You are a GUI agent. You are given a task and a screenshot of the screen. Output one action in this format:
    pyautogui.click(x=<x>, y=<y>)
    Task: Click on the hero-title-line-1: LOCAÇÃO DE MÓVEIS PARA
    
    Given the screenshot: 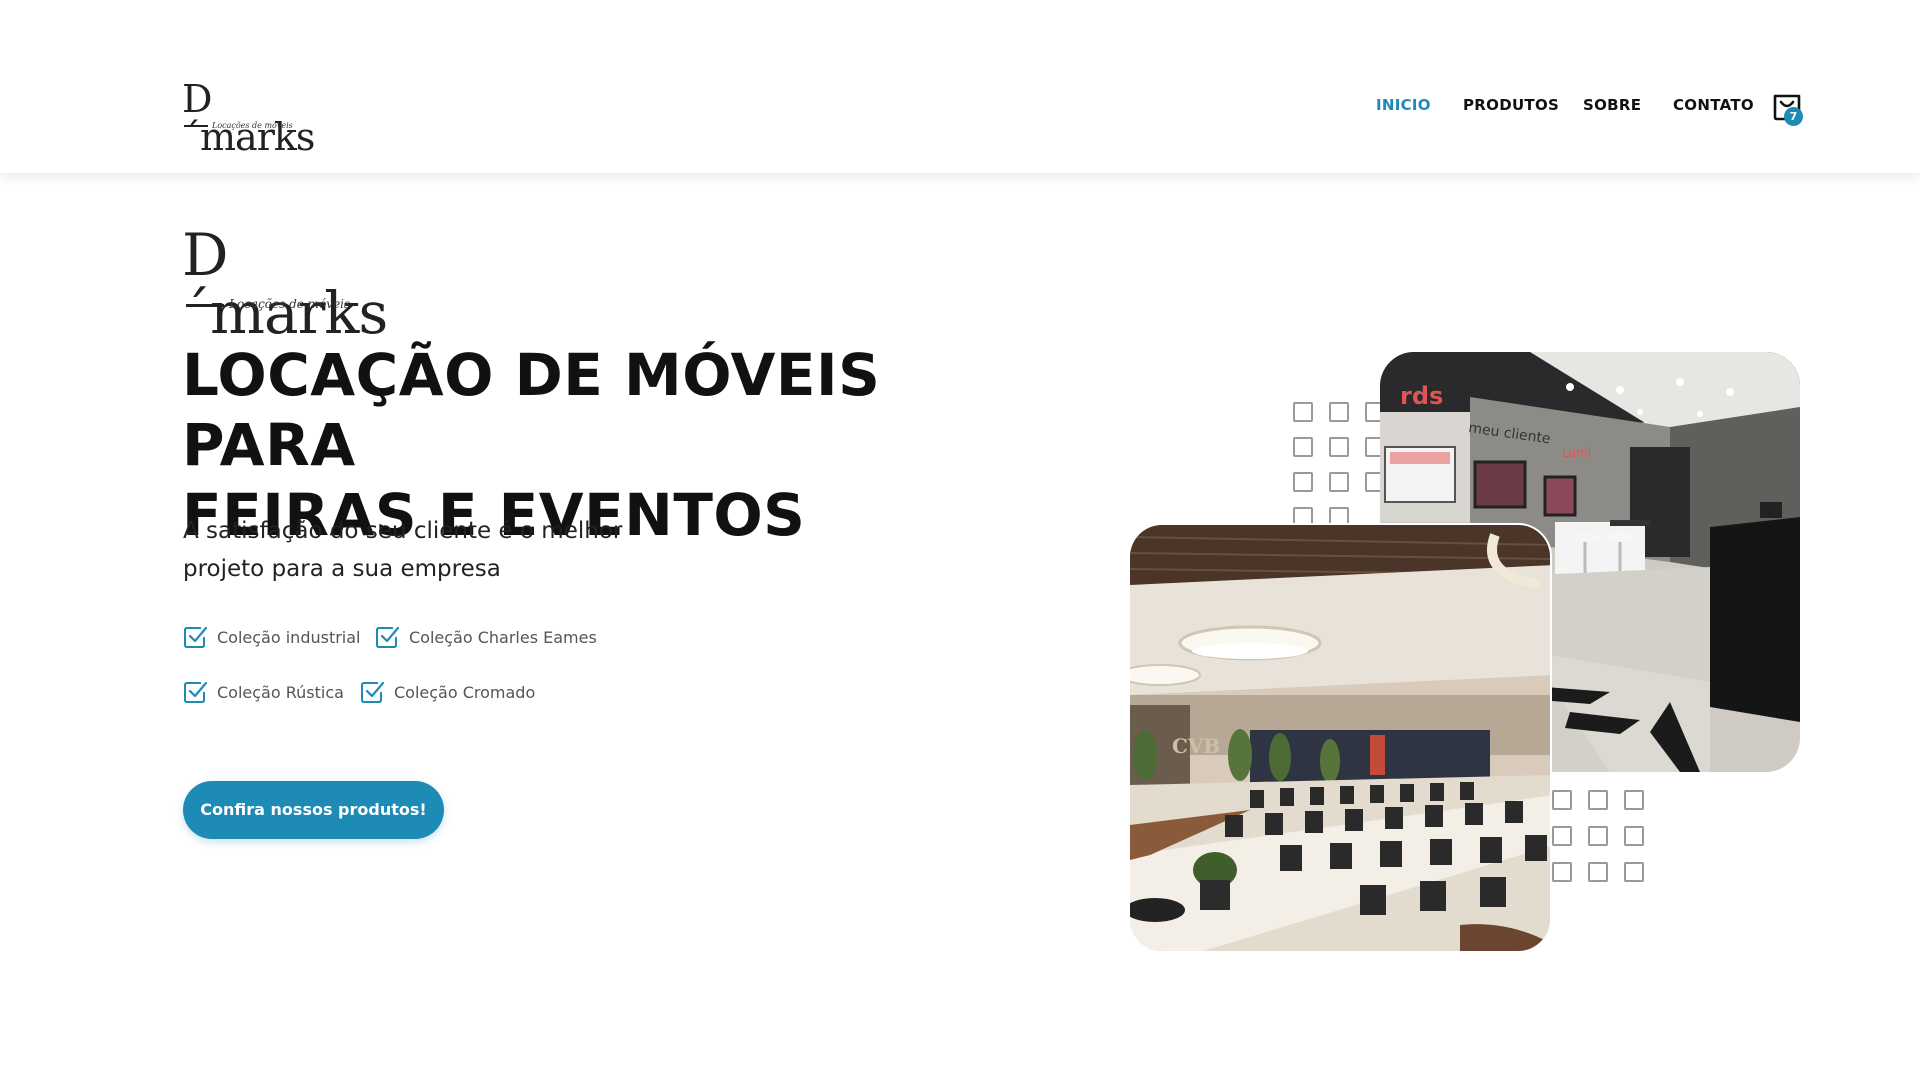 What is the action you would take?
    pyautogui.click(x=531, y=410)
    